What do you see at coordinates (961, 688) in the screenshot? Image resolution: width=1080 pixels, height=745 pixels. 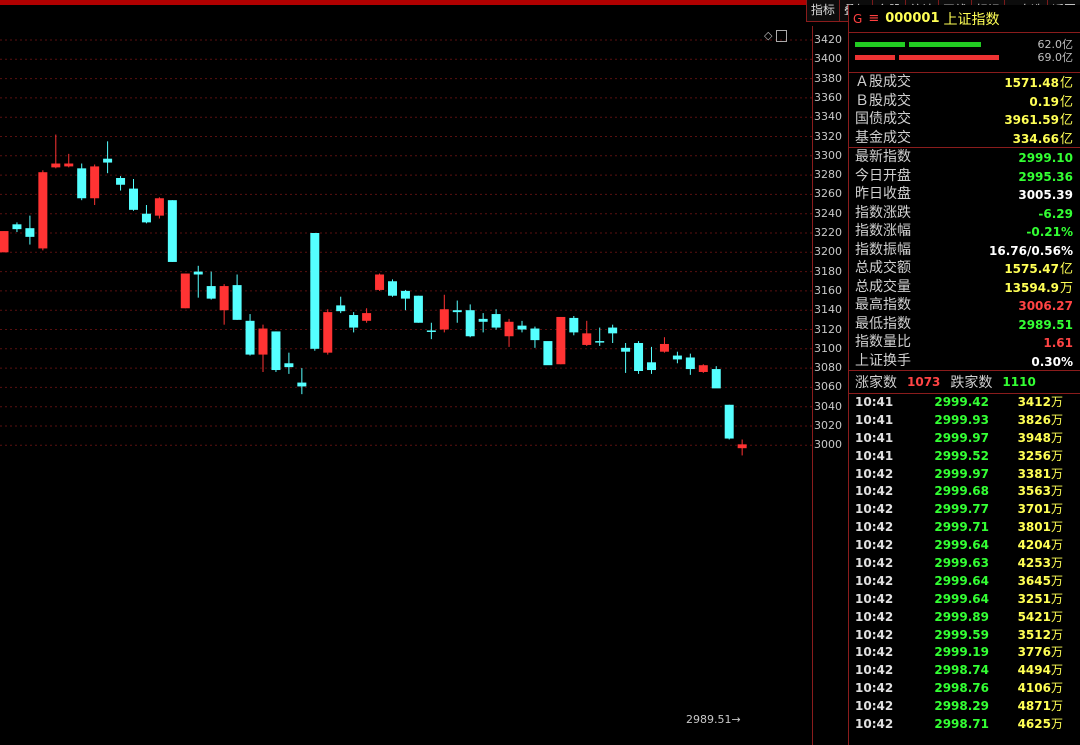 I see `tick-price: 2998.76` at bounding box center [961, 688].